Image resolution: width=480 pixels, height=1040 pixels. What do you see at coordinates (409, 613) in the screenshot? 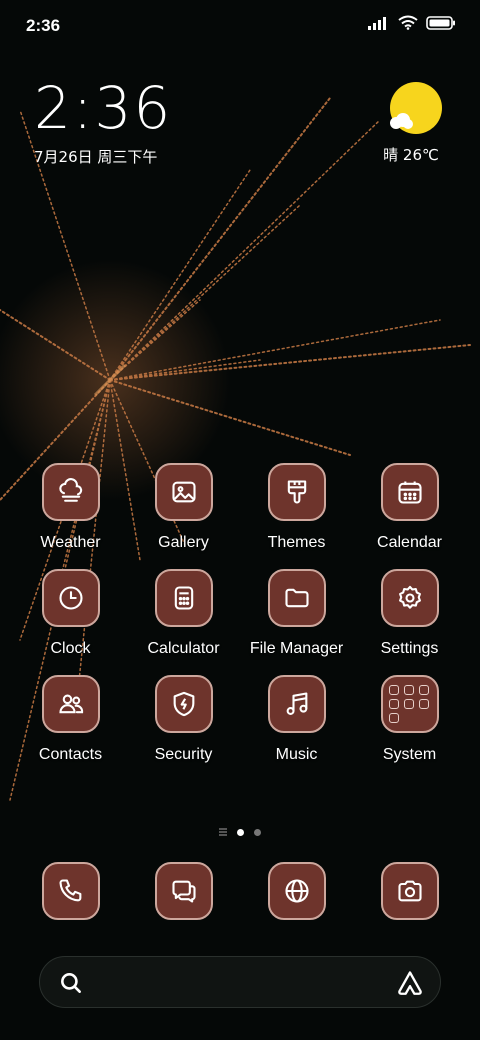
I see `app-settings: Settings` at bounding box center [409, 613].